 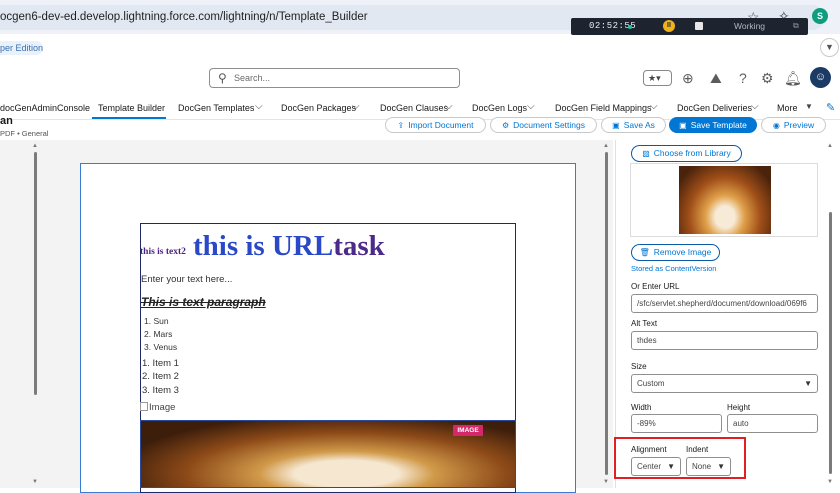 What do you see at coordinates (820, 16) in the screenshot?
I see `profile-avatar: S` at bounding box center [820, 16].